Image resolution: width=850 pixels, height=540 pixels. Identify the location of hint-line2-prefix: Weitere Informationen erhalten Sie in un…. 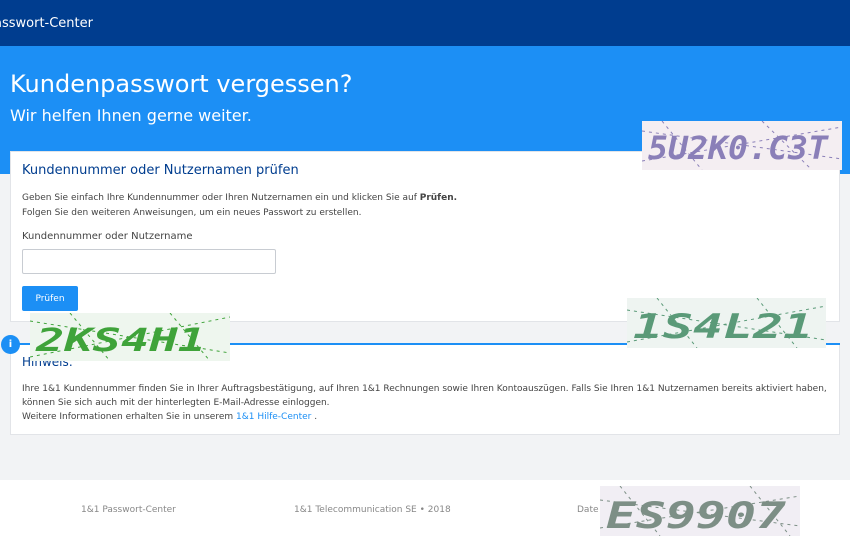
(129, 417).